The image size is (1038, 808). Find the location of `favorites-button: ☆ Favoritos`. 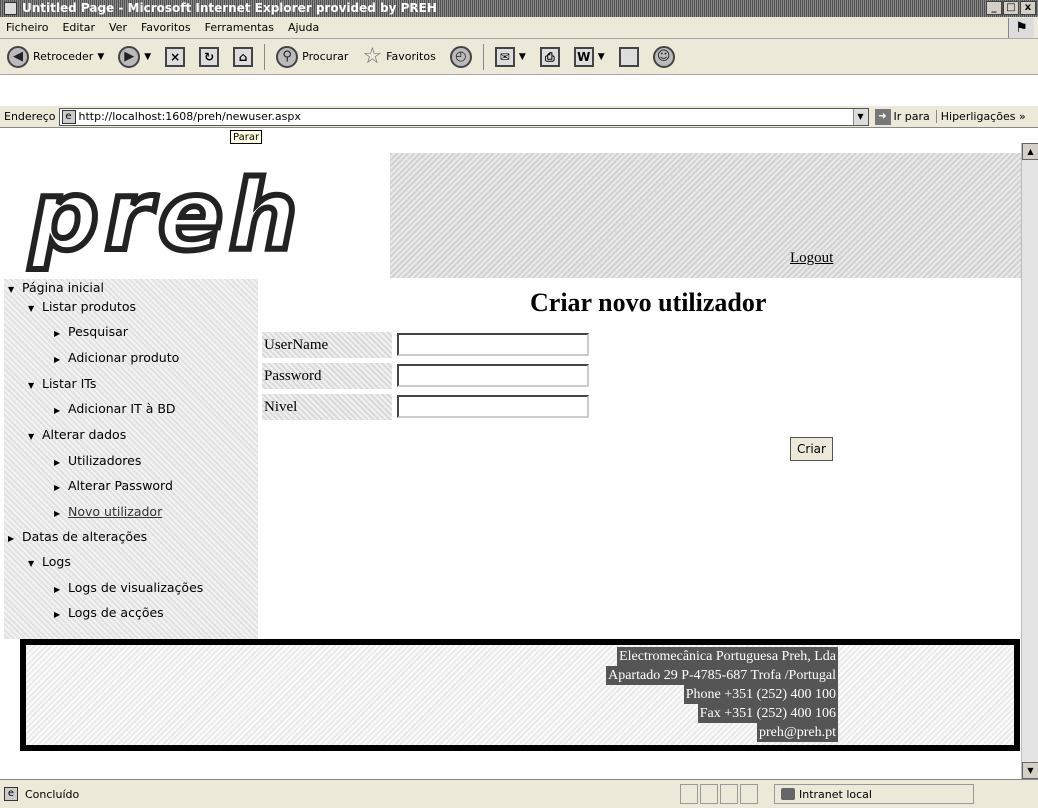

favorites-button: ☆ Favoritos is located at coordinates (398, 57).